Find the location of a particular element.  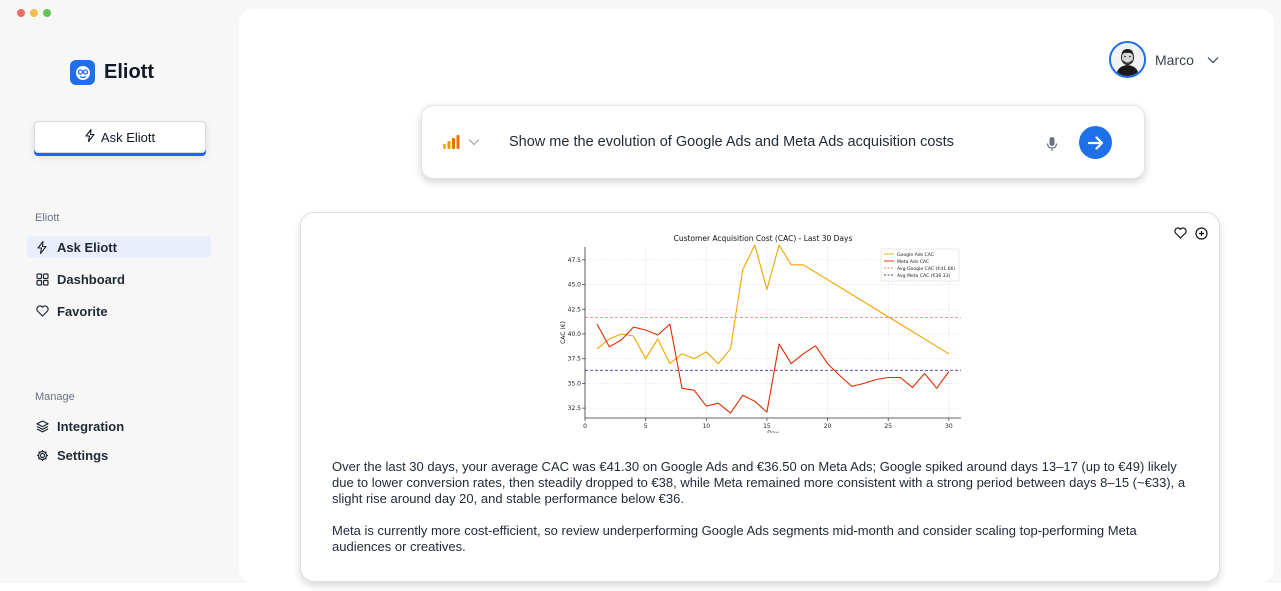

send-button is located at coordinates (1095, 142).